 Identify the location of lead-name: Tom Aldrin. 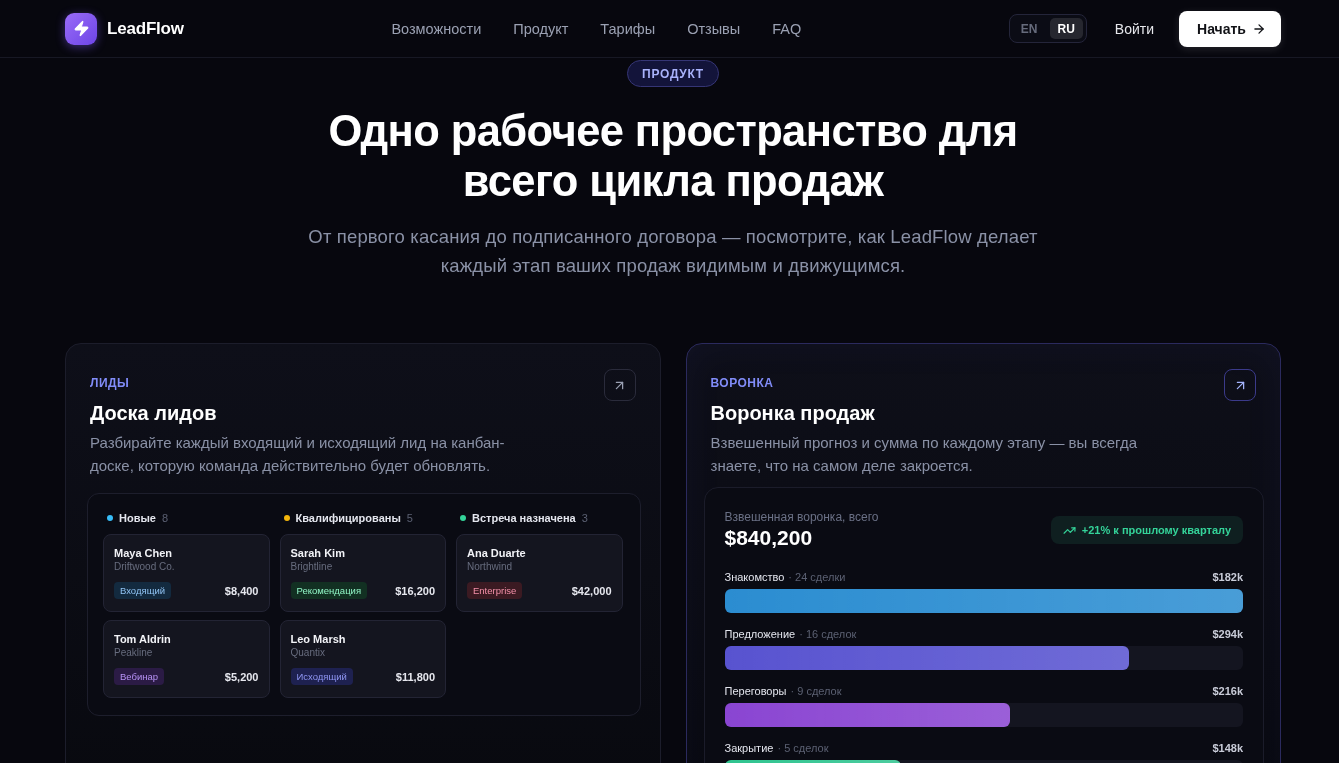
(142, 639).